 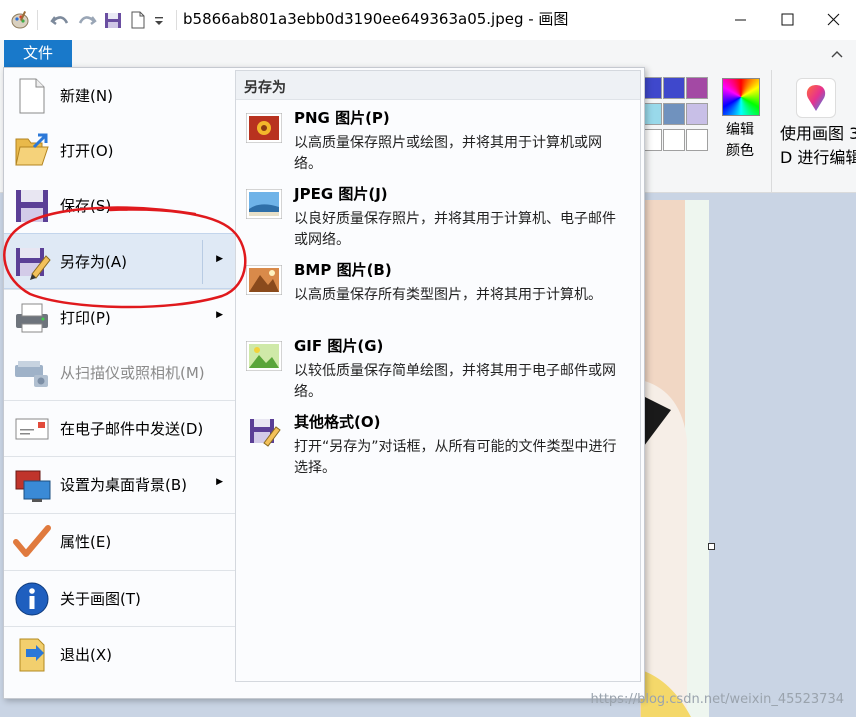 I want to click on format-description: 打开“另存为”对话框，从所有可能的文件类型中进行选择。, so click(x=455, y=457).